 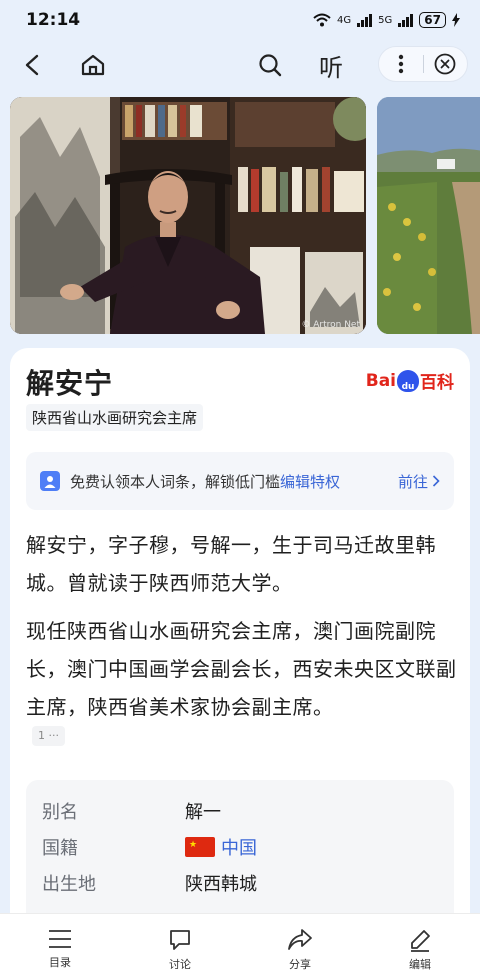 What do you see at coordinates (365, 20) in the screenshot?
I see `signal-icon` at bounding box center [365, 20].